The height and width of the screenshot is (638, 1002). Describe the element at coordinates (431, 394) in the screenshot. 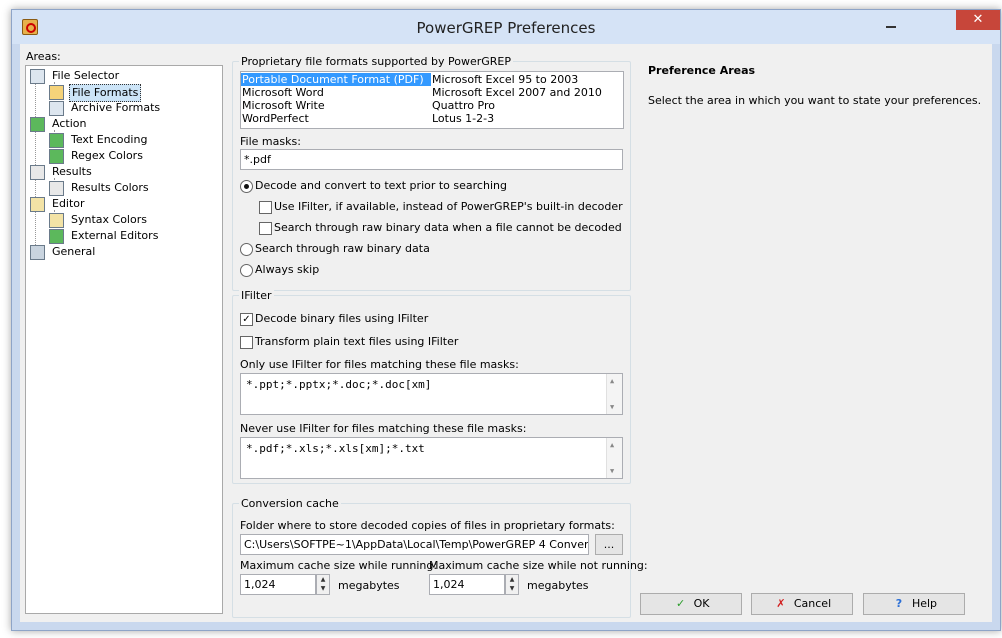

I see `only-ifilter-masks-textarea: *.ppt;*.pptx;*.doc;*.doc[xm] ▲ ▼` at that location.